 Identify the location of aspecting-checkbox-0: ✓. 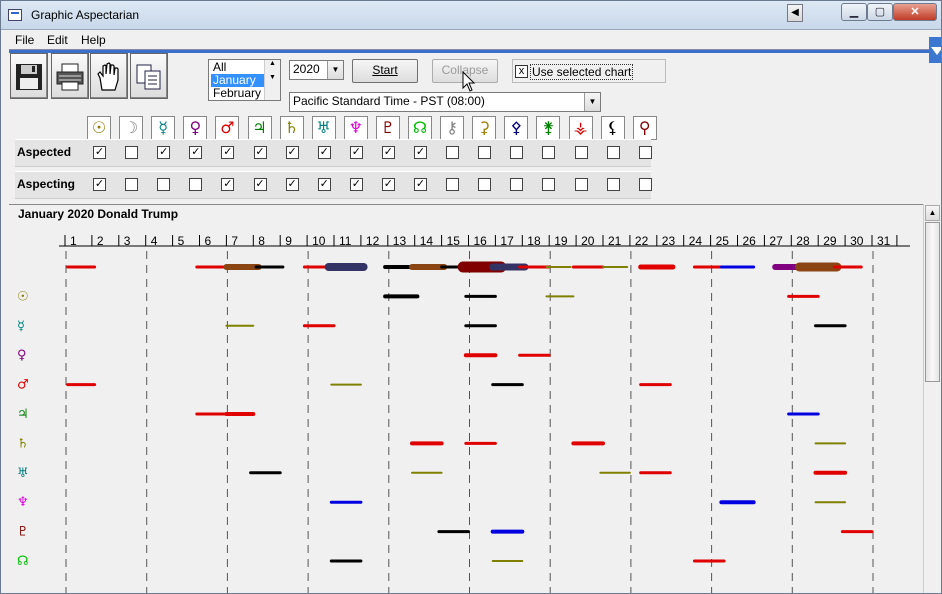
(99, 184).